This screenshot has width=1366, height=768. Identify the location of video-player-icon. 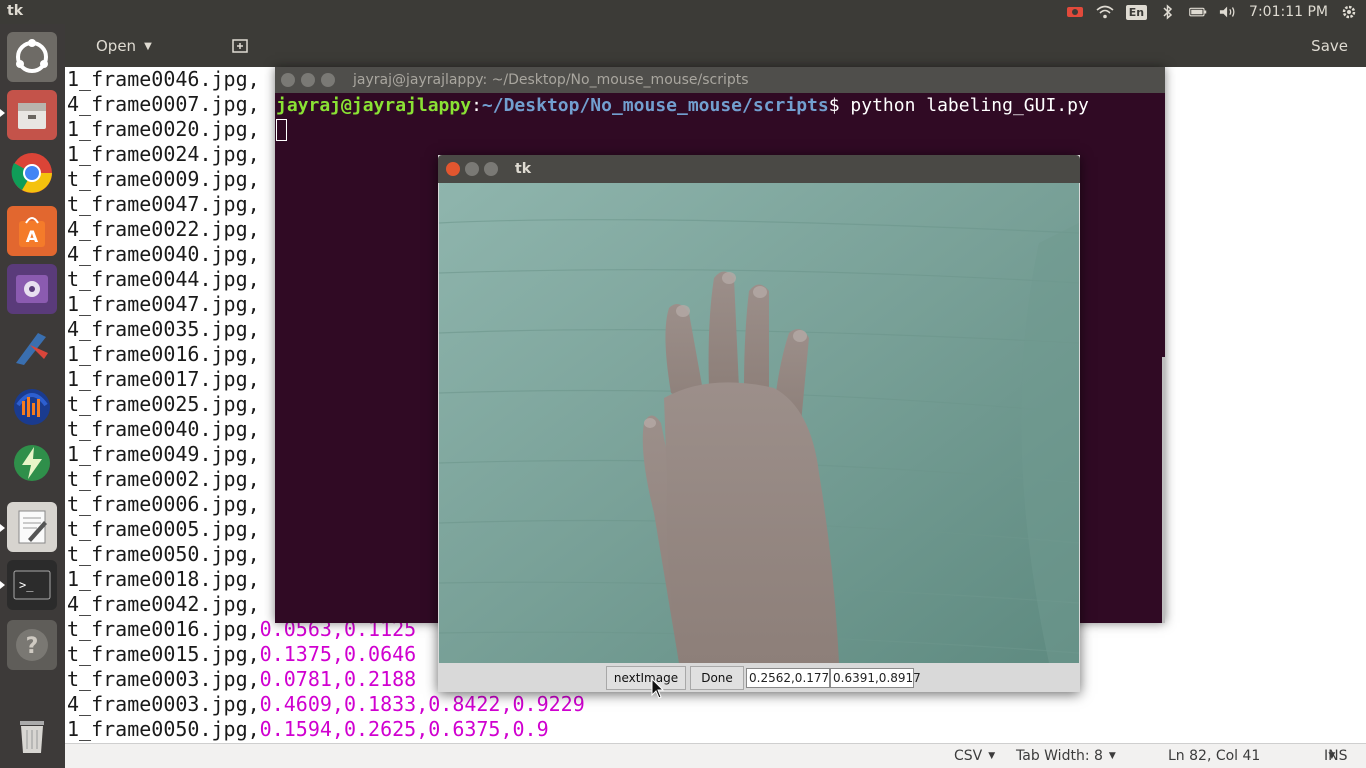
(32, 289).